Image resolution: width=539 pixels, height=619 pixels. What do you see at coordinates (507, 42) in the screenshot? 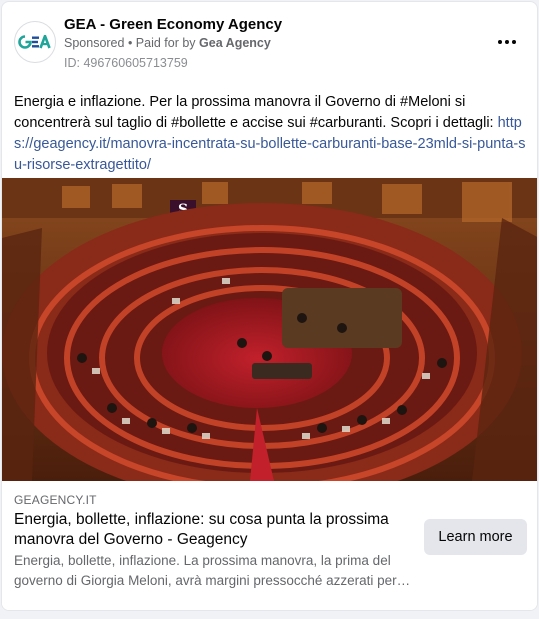
I see `more-options-button` at bounding box center [507, 42].